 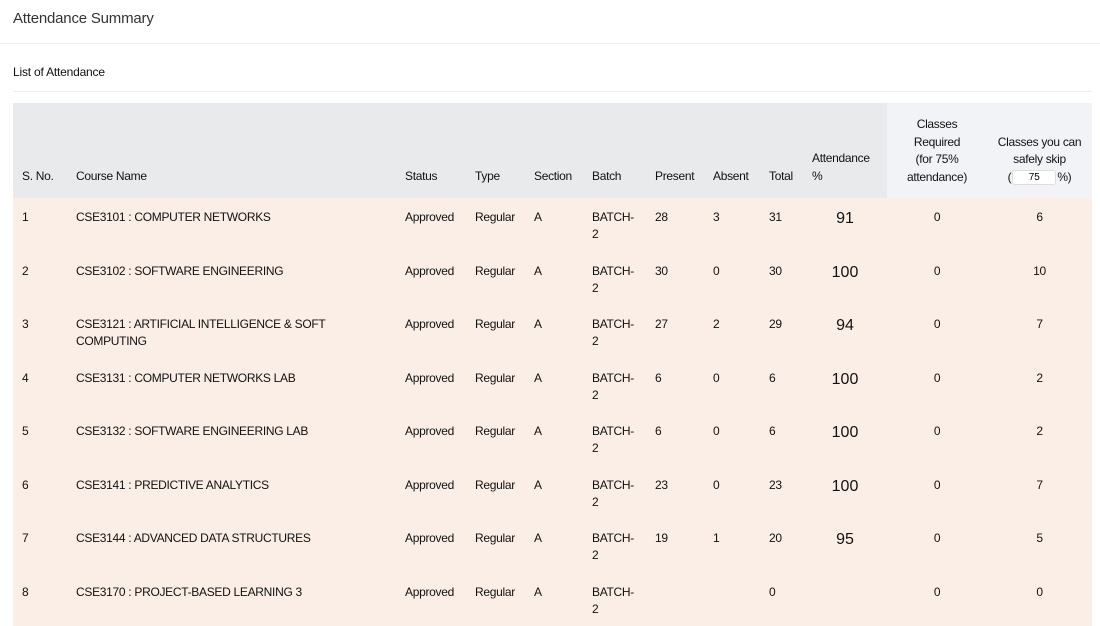 I want to click on header-section: Section, so click(x=554, y=150).